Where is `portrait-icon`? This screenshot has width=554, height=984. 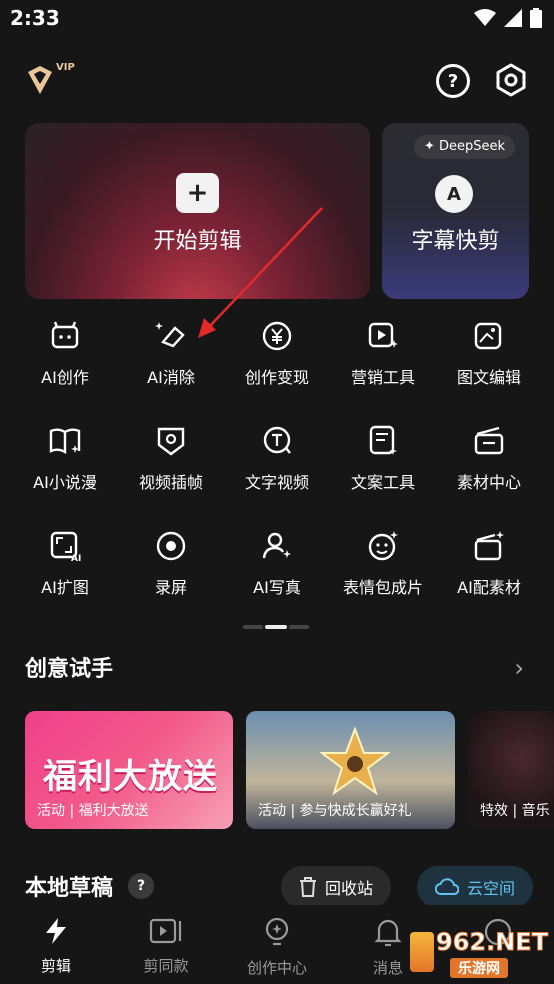 portrait-icon is located at coordinates (276, 545).